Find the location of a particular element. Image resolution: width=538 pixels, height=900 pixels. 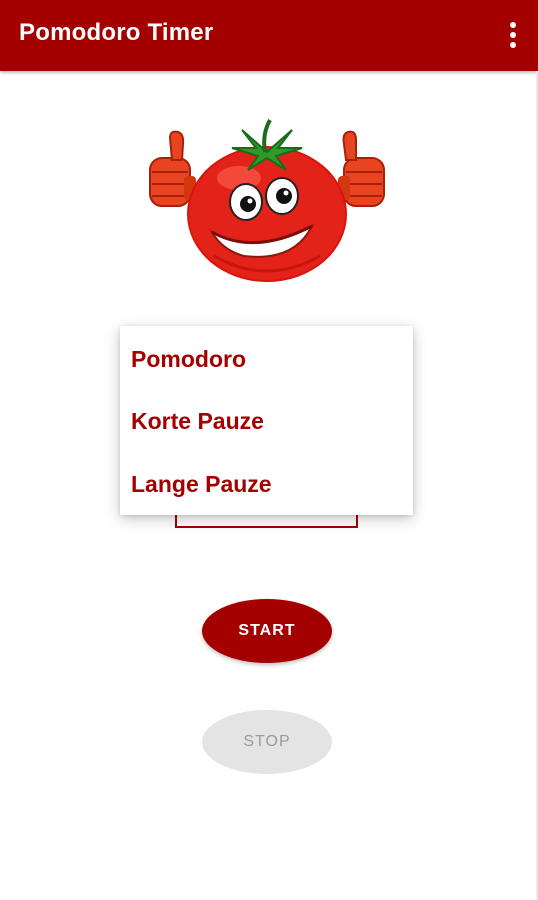

more-vert-icon is located at coordinates (513, 35).